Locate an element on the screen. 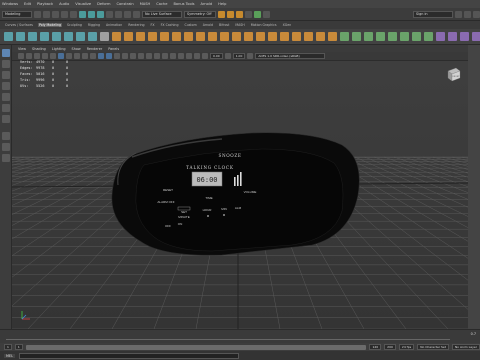  platonic-icon is located at coordinates (92, 36).